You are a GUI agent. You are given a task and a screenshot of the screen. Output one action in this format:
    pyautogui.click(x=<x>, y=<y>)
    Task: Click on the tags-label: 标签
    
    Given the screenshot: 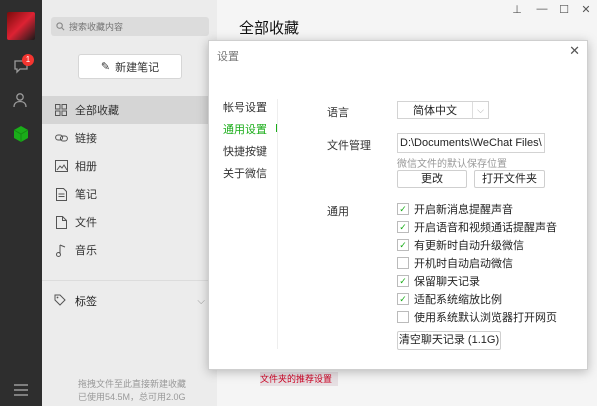 What is the action you would take?
    pyautogui.click(x=86, y=302)
    